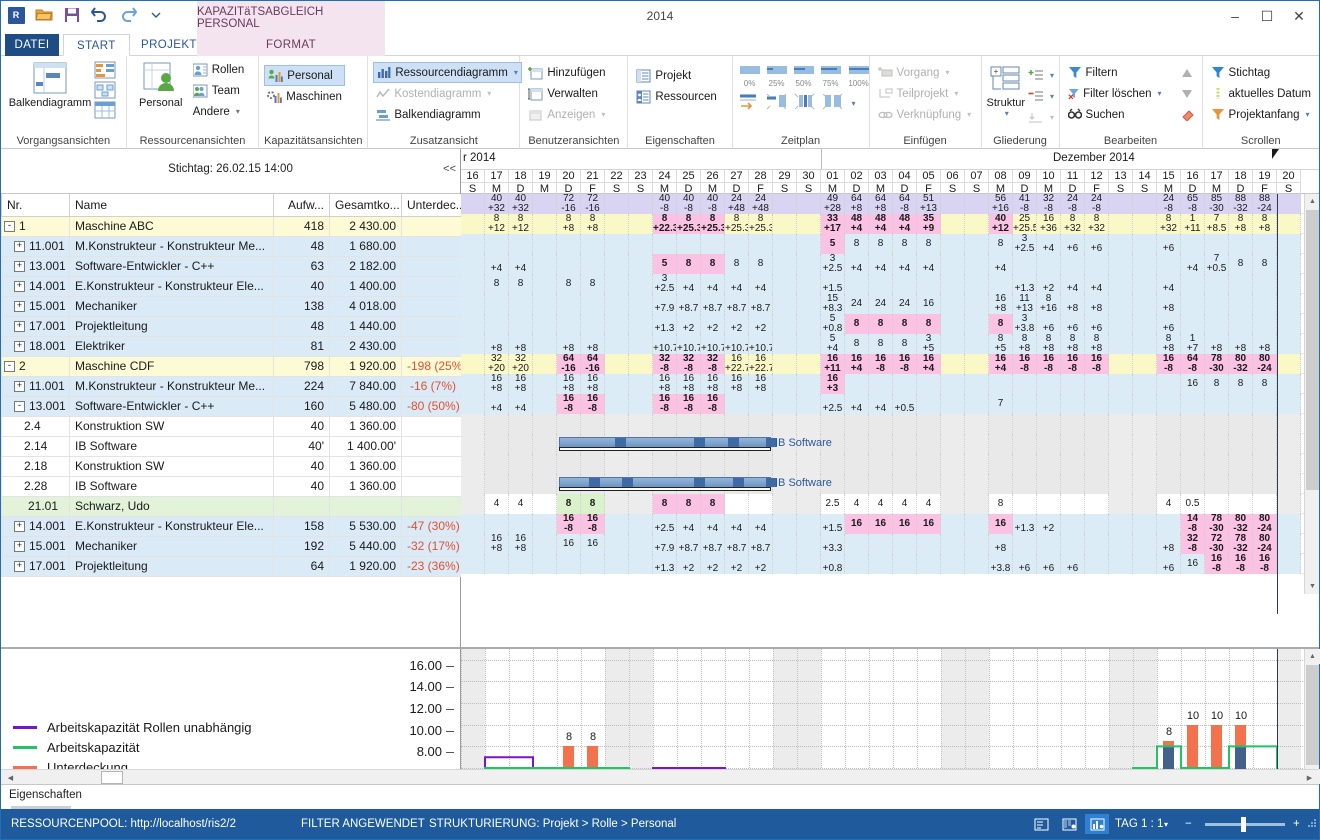 This screenshot has height=840, width=1320. Describe the element at coordinates (1025, 204) in the screenshot. I see `timeline-value-cell: 41 -8` at that location.